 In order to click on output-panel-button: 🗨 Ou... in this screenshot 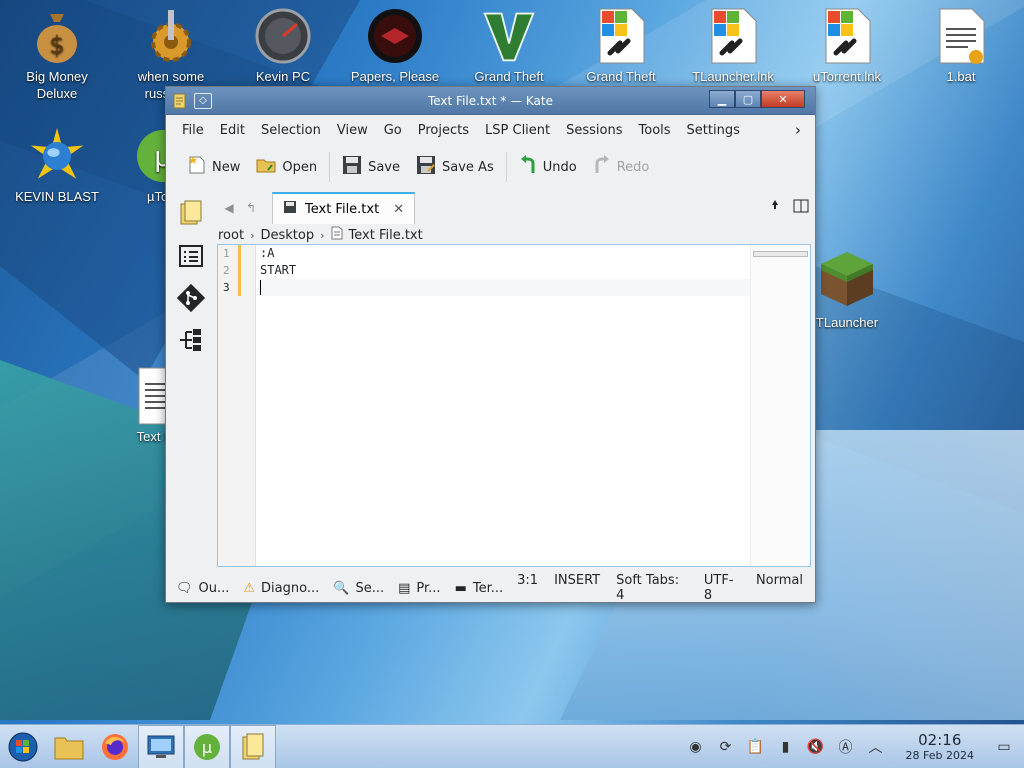, I will do `click(202, 588)`.